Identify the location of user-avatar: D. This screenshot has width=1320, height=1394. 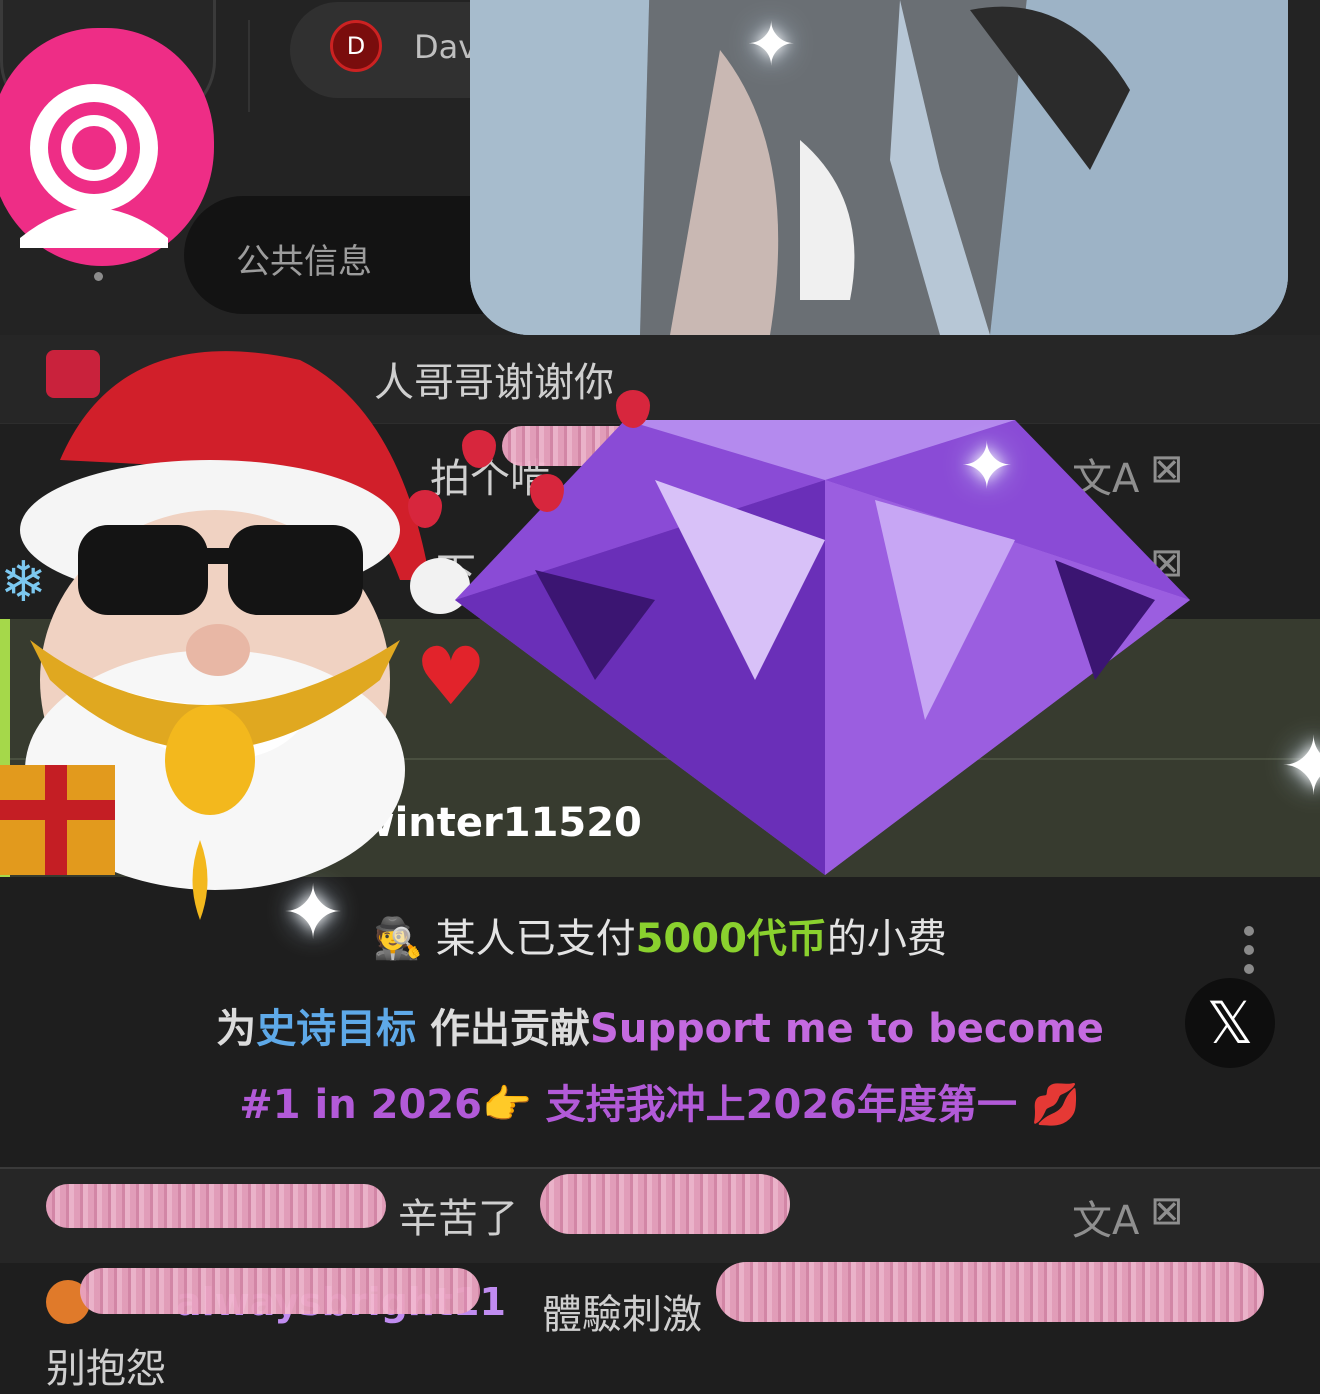
(356, 46).